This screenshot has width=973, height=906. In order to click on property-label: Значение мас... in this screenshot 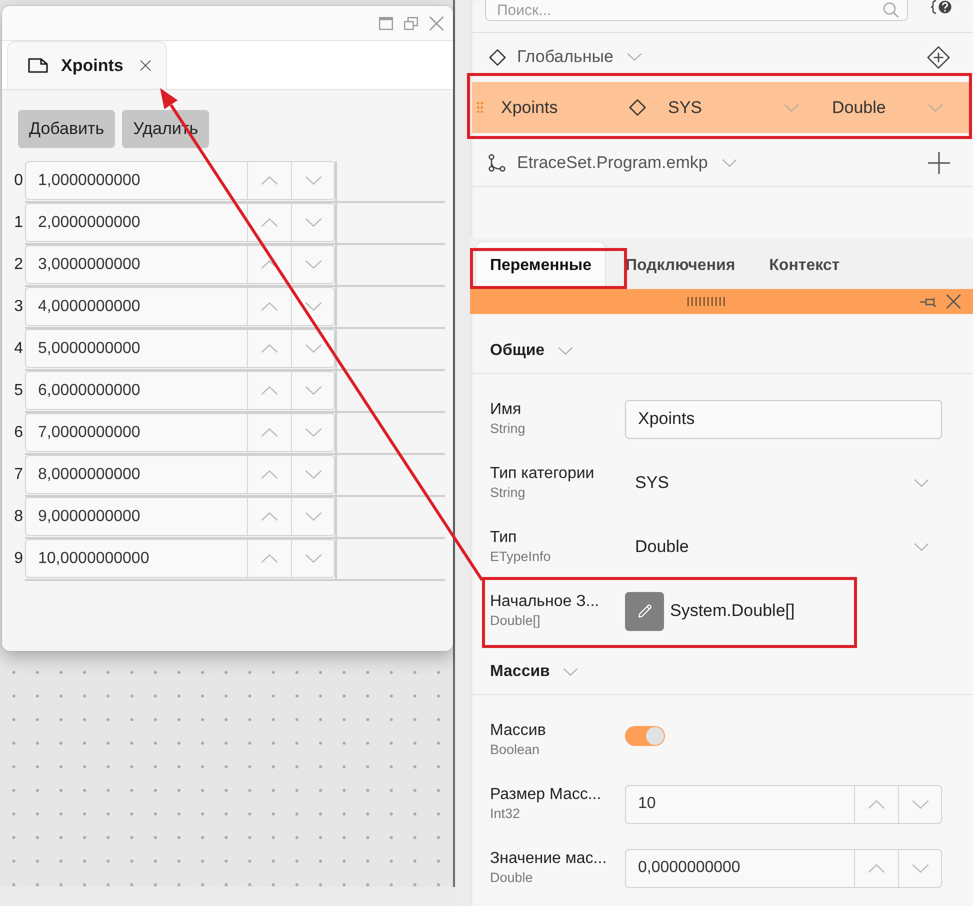, I will do `click(549, 859)`.